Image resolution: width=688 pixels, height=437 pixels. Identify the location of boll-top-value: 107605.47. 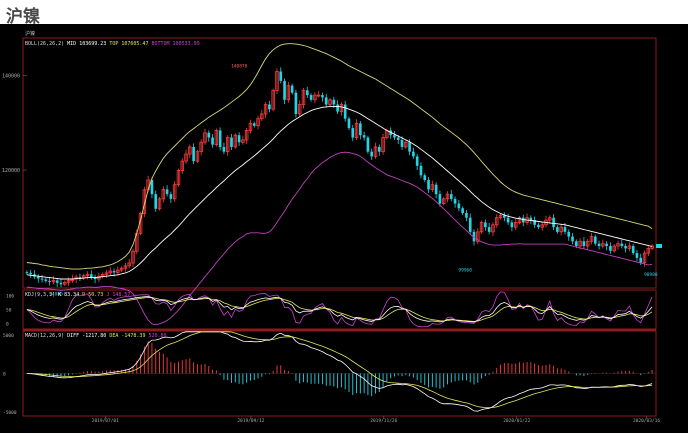
(134, 44).